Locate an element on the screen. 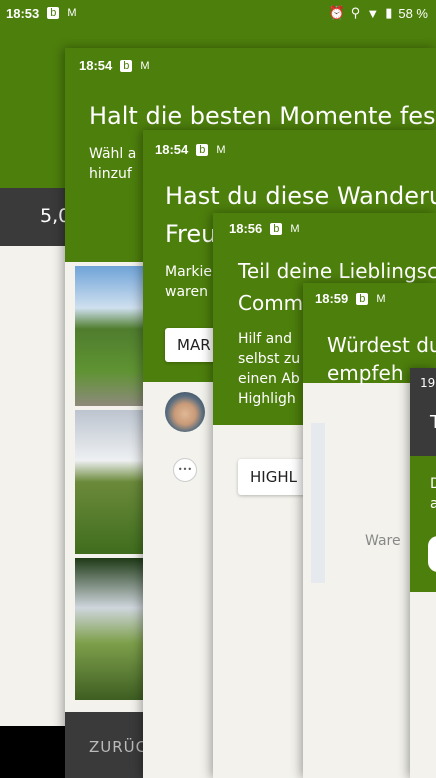  photo-cornfield is located at coordinates (110, 482).